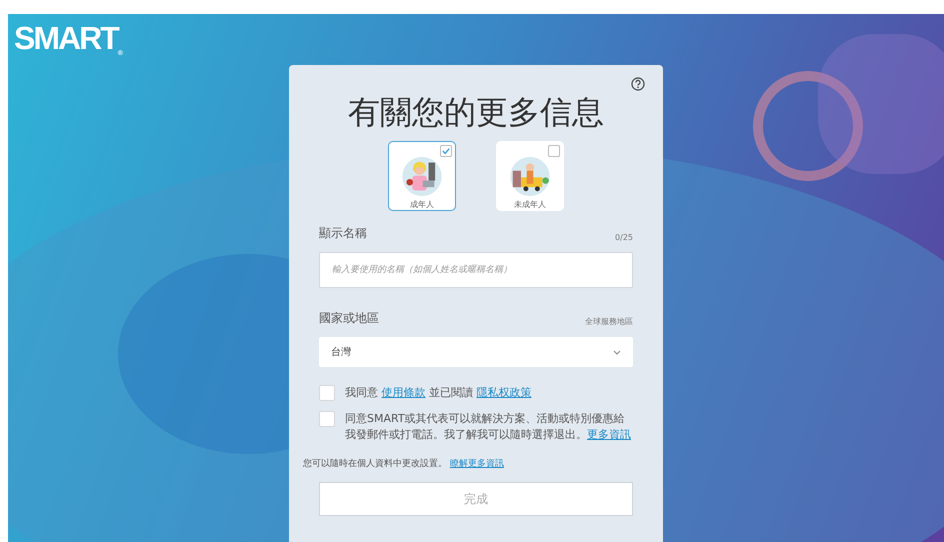  What do you see at coordinates (404, 392) in the screenshot?
I see `link: 使用條款` at bounding box center [404, 392].